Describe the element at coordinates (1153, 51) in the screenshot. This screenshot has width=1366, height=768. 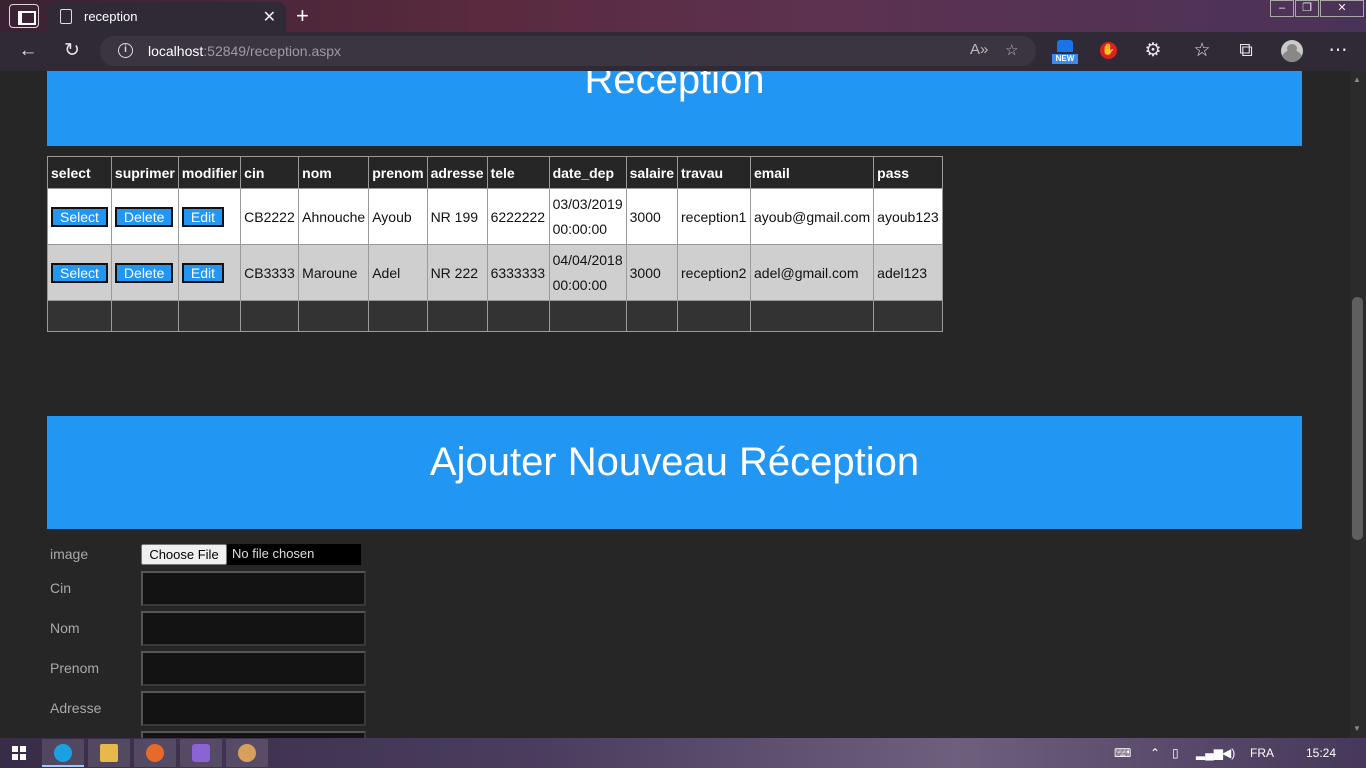
I see `extensions-icon: ⚙` at that location.